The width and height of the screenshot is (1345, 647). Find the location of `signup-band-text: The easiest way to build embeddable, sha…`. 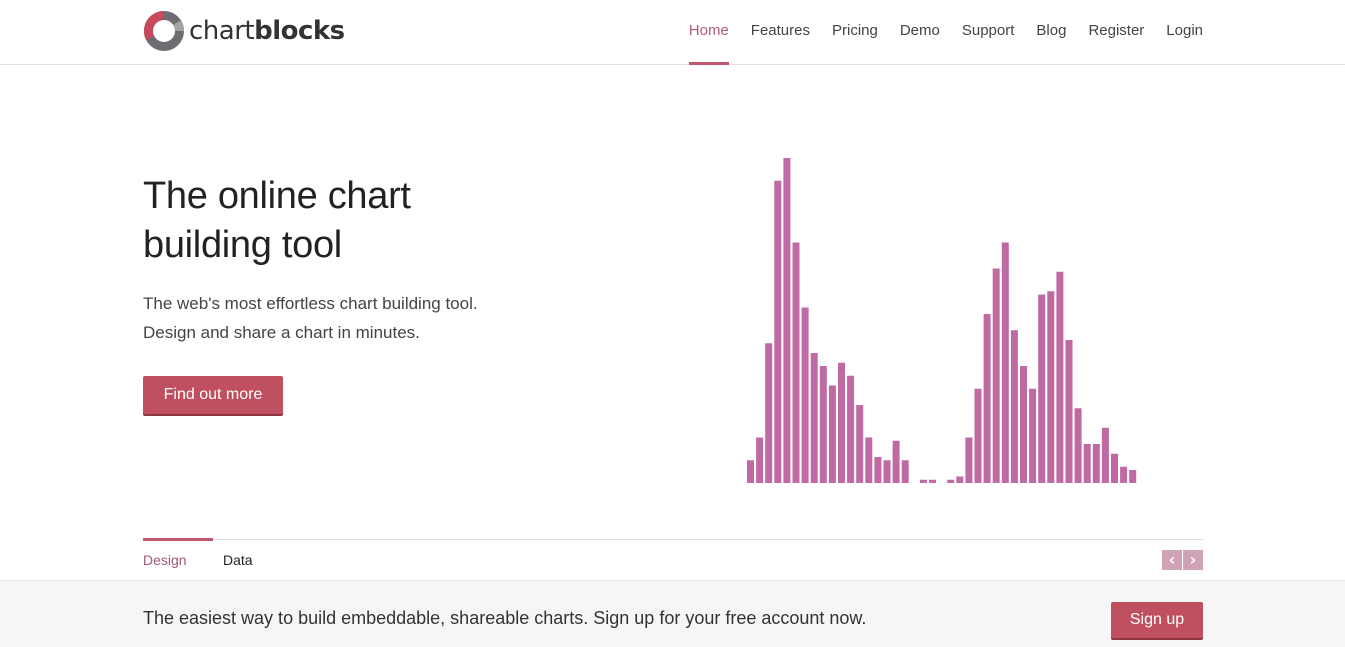

signup-band-text: The easiest way to build embeddable, sha… is located at coordinates (505, 618).